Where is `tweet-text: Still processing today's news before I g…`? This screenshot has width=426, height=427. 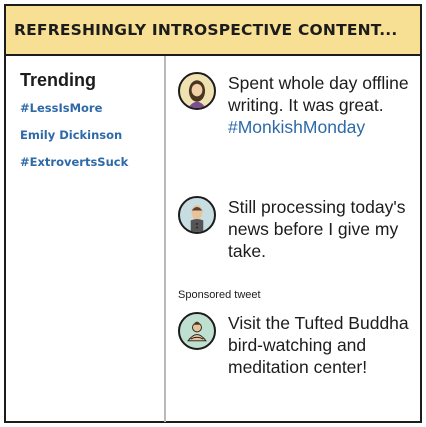 tweet-text: Still processing today's news before I g… is located at coordinates (317, 229).